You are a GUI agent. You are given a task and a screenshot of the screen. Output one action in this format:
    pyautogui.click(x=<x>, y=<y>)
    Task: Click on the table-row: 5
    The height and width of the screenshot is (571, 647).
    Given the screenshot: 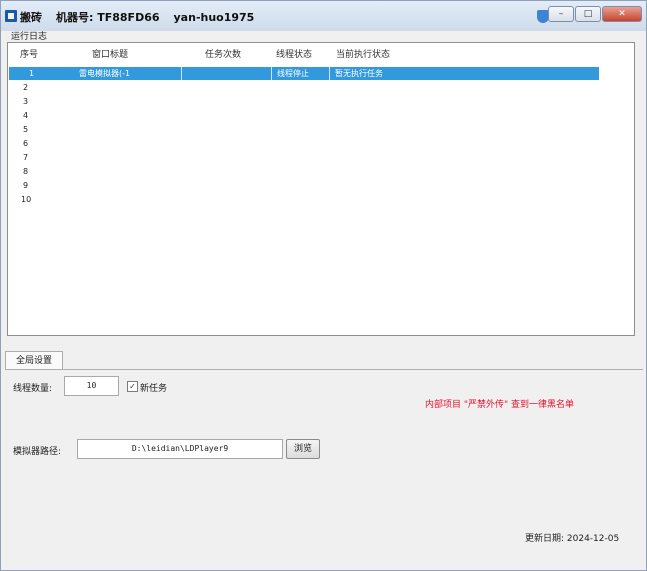 What is the action you would take?
    pyautogui.click(x=304, y=129)
    